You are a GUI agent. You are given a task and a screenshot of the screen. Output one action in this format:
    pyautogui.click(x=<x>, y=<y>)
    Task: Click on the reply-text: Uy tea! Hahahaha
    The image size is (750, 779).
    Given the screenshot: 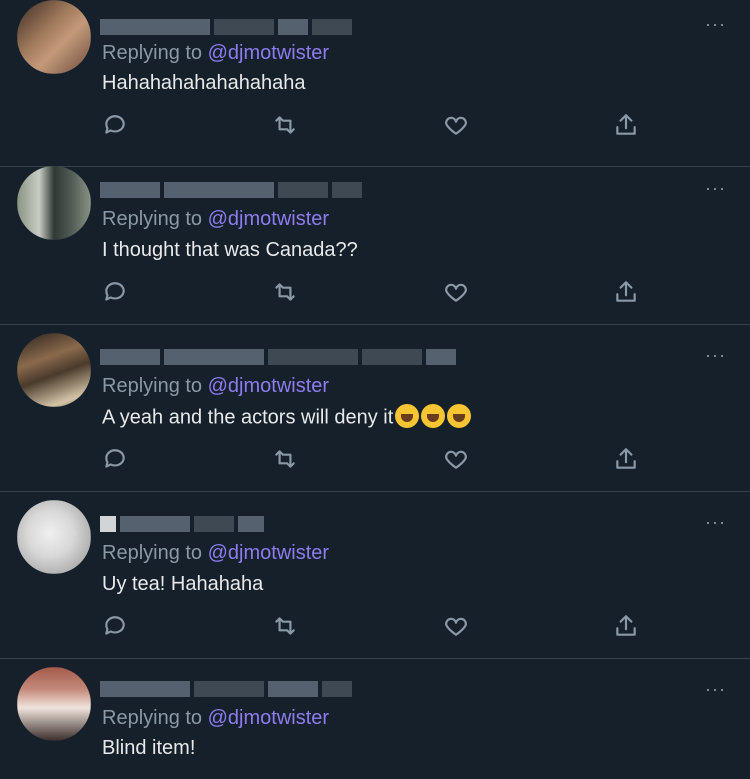 What is the action you would take?
    pyautogui.click(x=183, y=584)
    